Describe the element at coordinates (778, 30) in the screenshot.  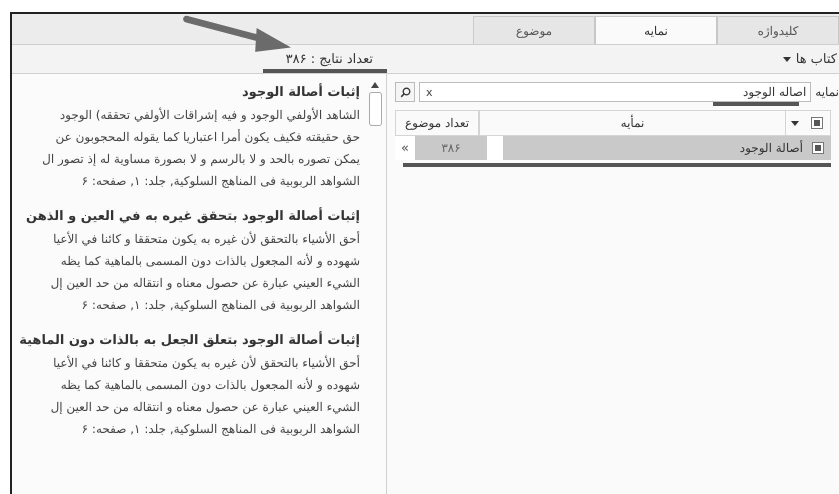
I see `tab: کلیدواژه` at that location.